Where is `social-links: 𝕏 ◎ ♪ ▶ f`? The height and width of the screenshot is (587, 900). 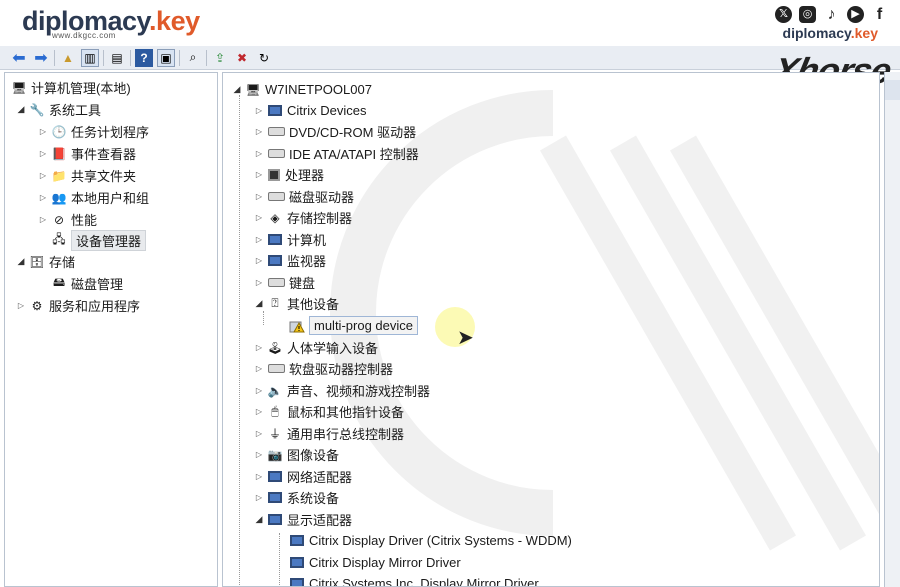 social-links: 𝕏 ◎ ♪ ▶ f is located at coordinates (831, 14).